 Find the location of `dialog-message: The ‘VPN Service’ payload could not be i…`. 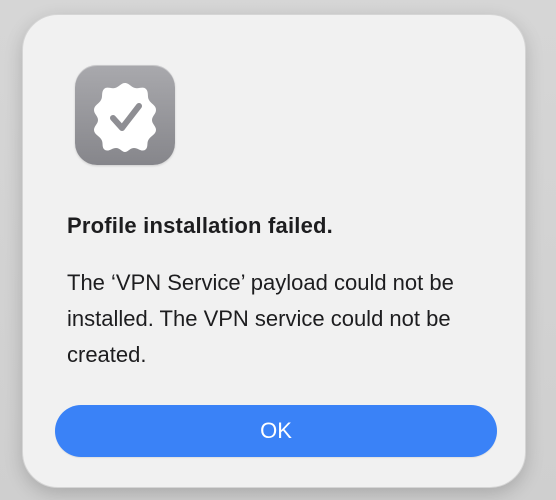

dialog-message: The ‘VPN Service’ payload could not be i… is located at coordinates (260, 318).